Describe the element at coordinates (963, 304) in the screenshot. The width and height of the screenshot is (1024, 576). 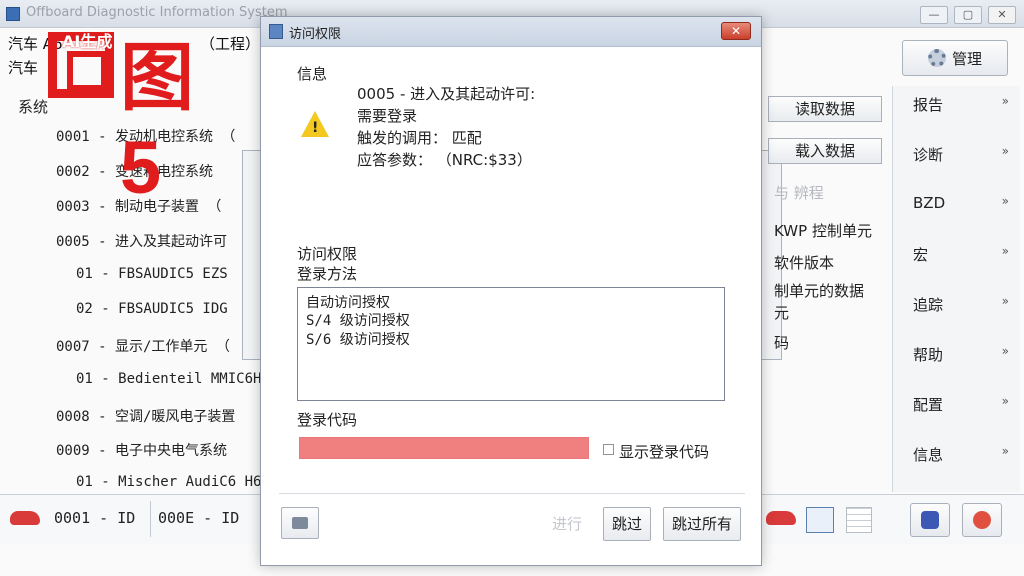
I see `side-menu-item: 追踪»` at that location.